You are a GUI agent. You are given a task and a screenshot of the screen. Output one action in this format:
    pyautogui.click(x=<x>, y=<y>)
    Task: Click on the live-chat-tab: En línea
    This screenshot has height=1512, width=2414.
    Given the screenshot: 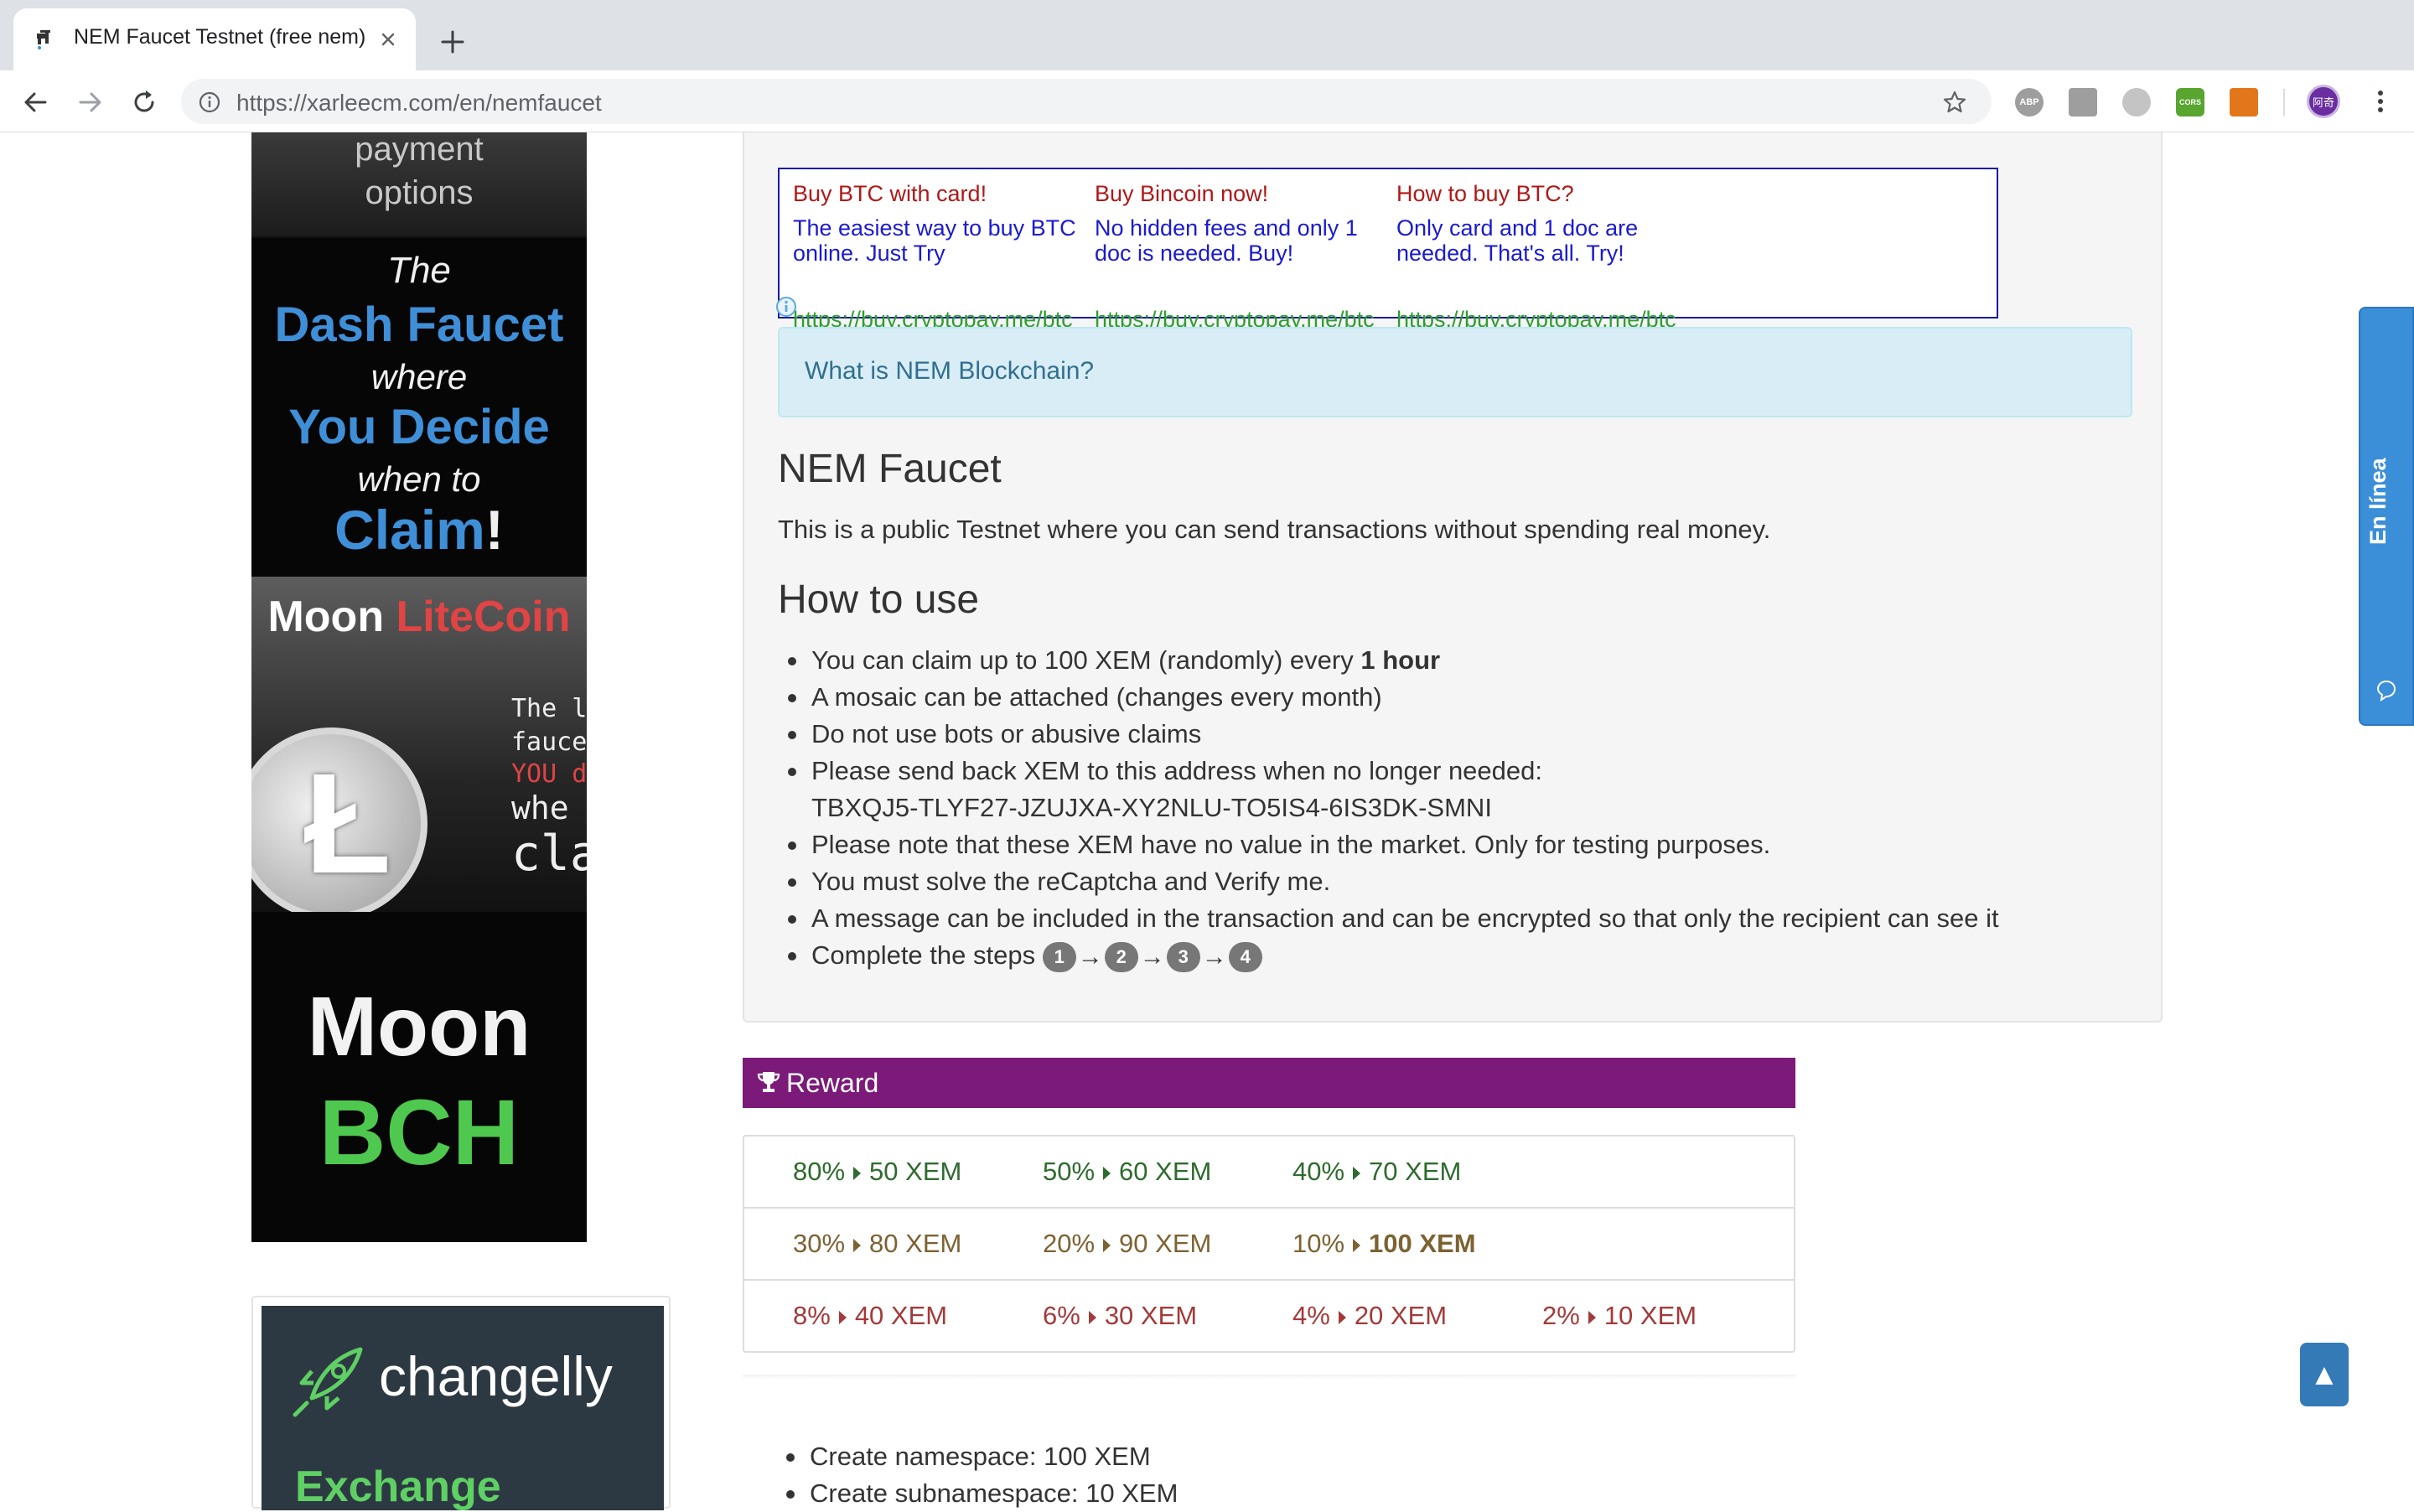 What is the action you would take?
    pyautogui.click(x=2387, y=516)
    